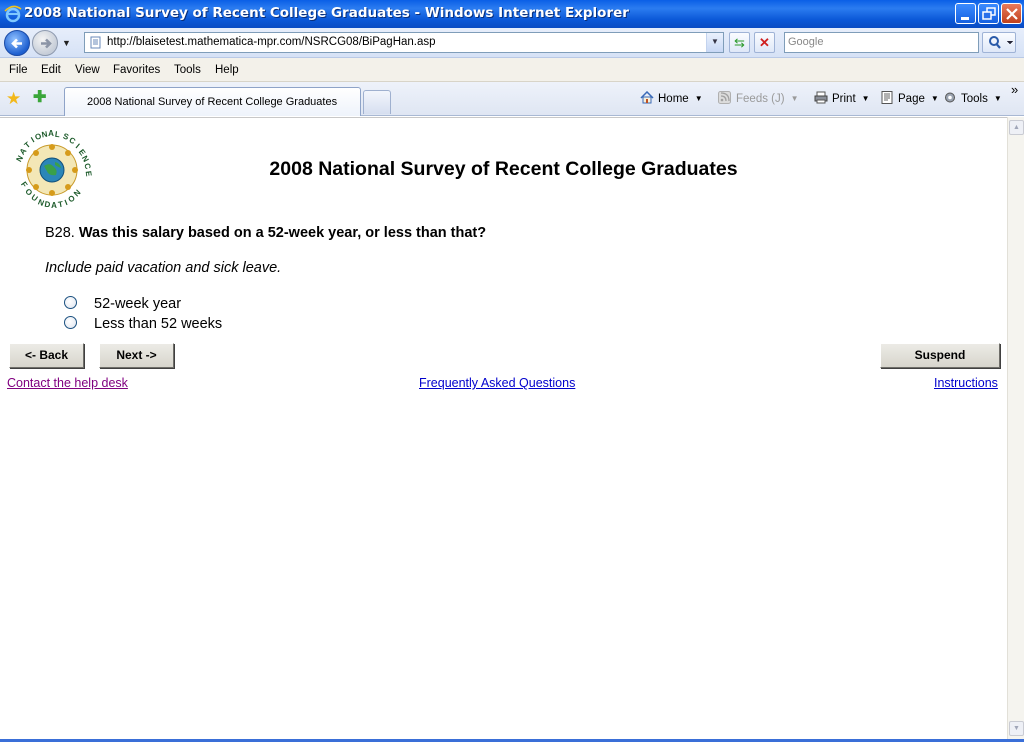  Describe the element at coordinates (1016, 127) in the screenshot. I see `scroll-up-icon: ▲` at that location.